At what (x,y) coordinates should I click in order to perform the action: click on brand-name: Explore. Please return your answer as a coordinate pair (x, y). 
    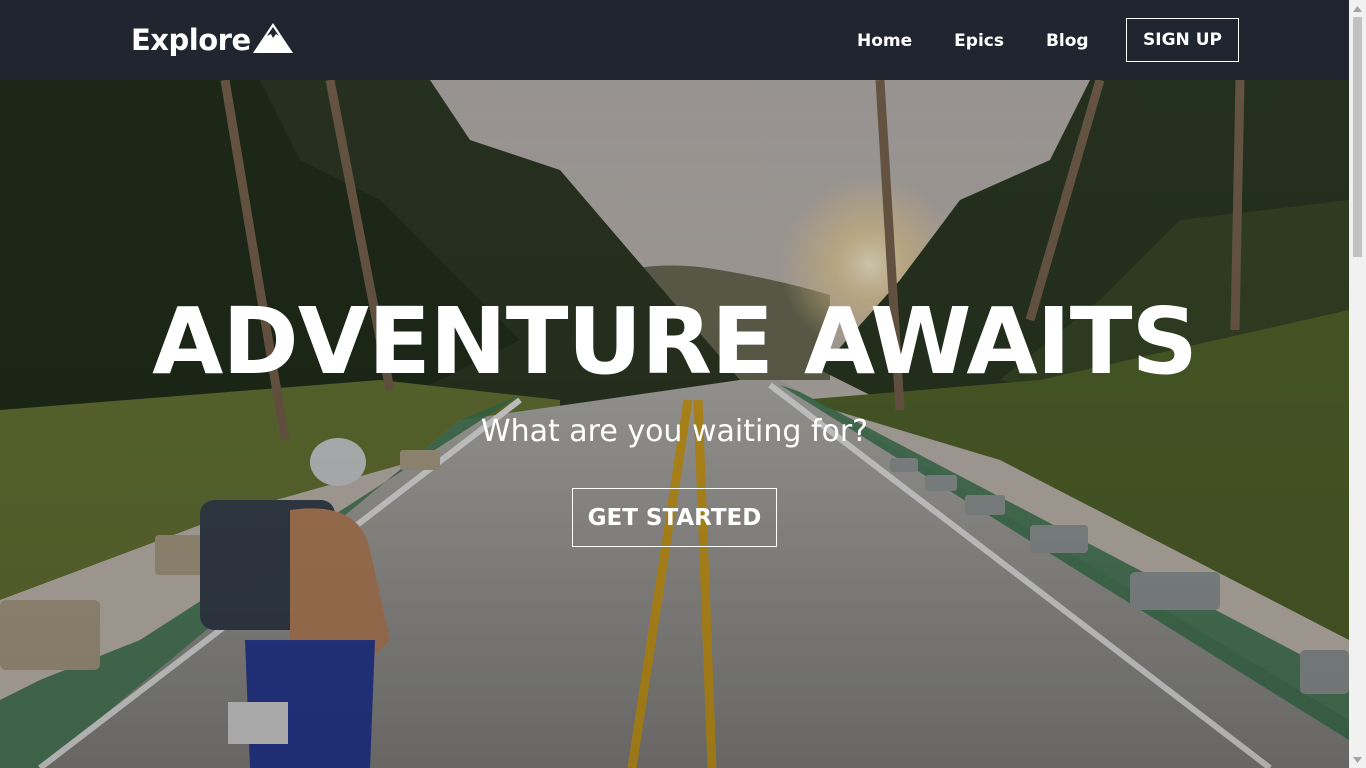
    Looking at the image, I should click on (191, 40).